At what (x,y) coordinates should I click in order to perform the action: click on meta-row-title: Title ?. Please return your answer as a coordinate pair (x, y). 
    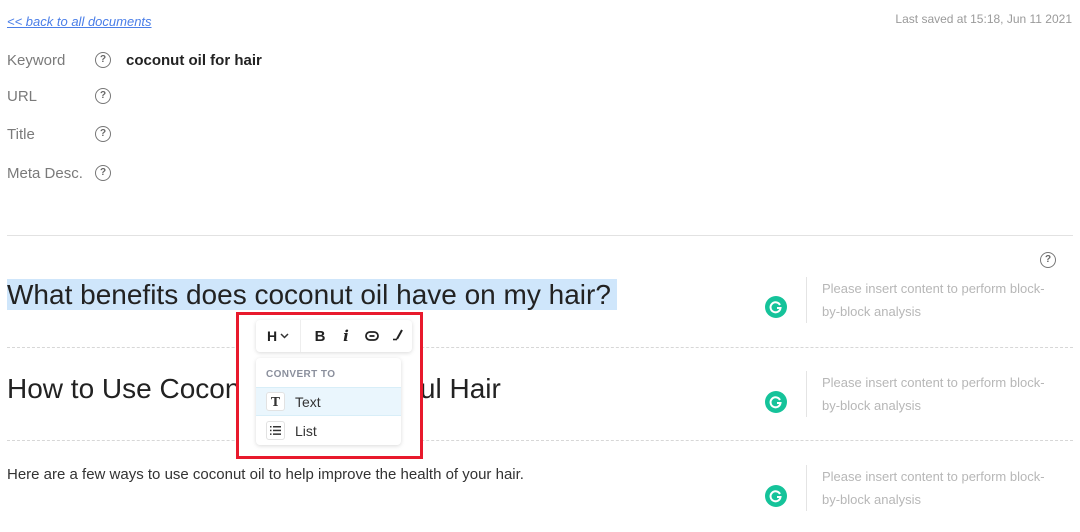
    Looking at the image, I should click on (66, 134).